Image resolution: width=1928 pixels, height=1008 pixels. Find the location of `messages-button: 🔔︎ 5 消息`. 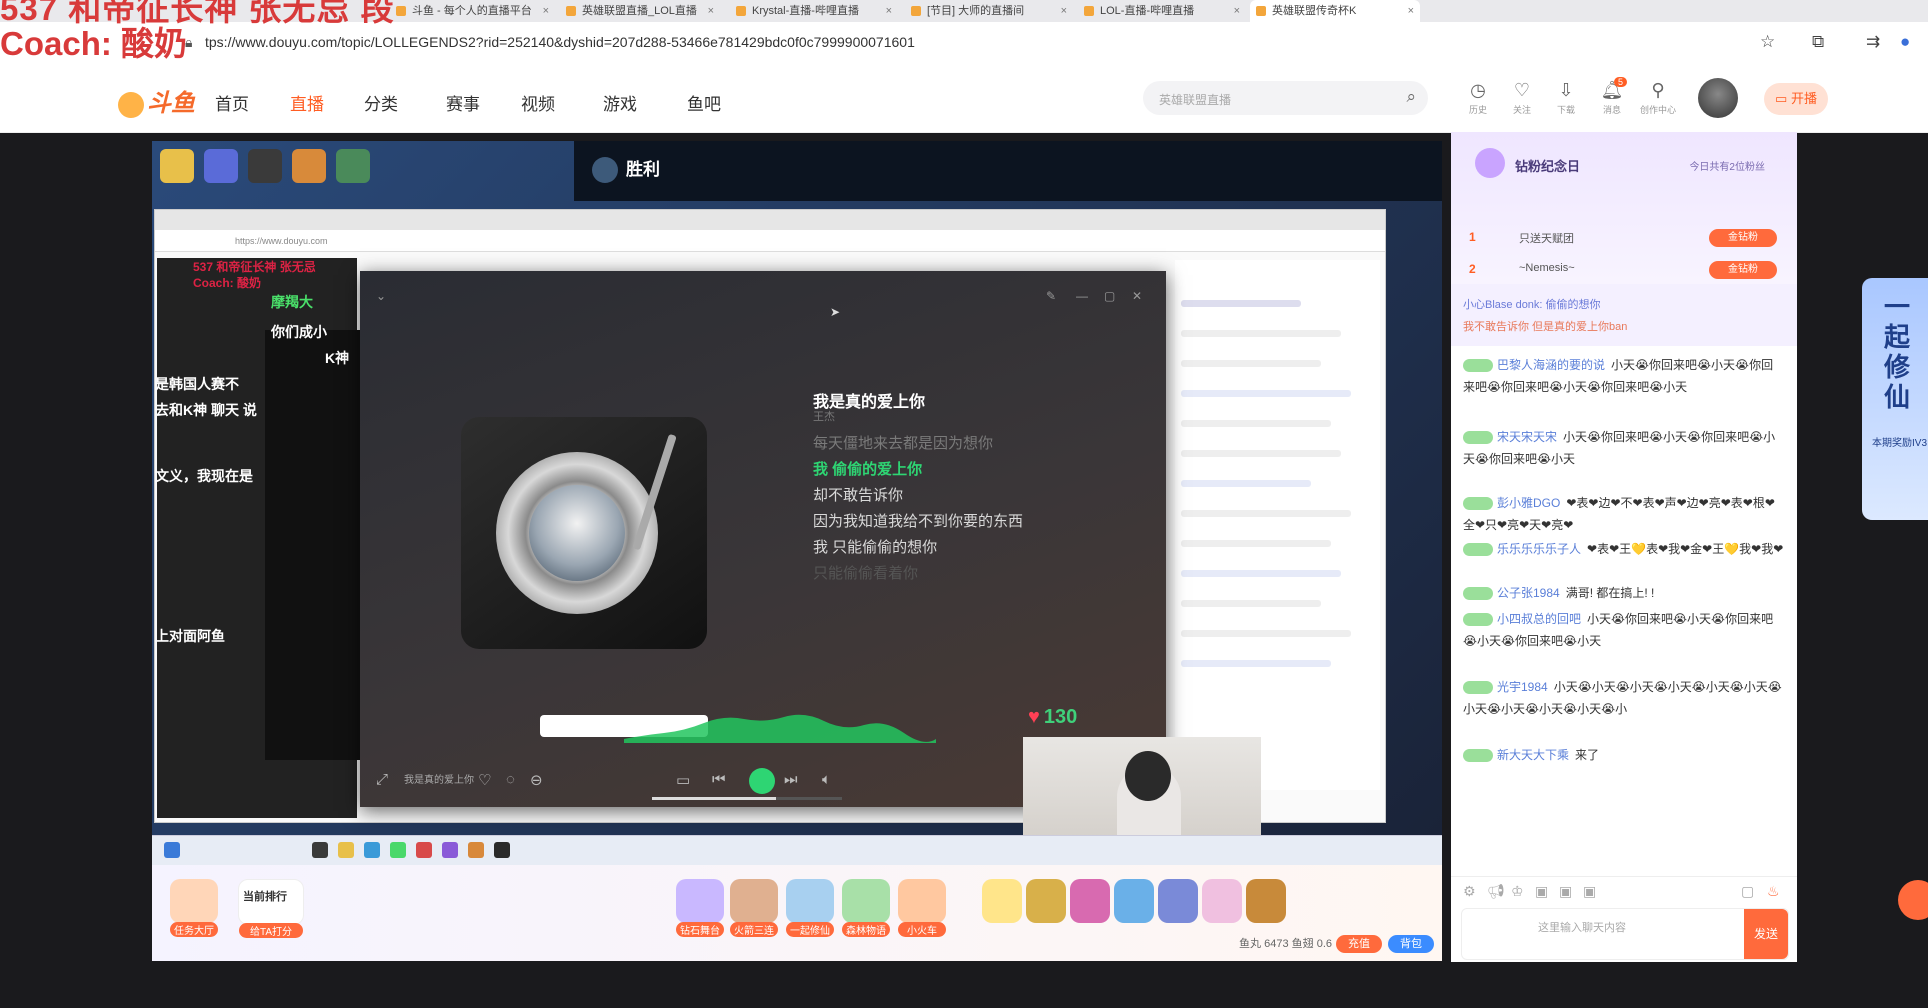

messages-button: 🔔︎ 5 消息 is located at coordinates (1612, 96).